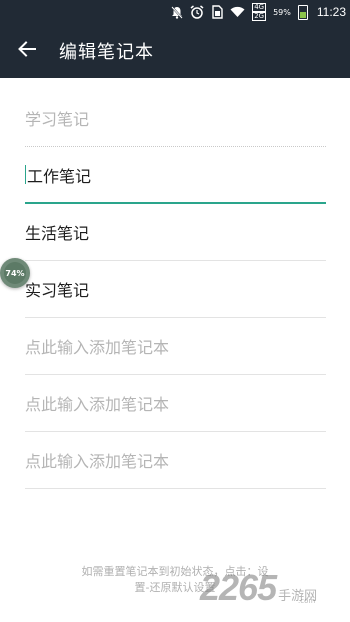 This screenshot has height=622, width=350. What do you see at coordinates (302, 12) in the screenshot?
I see `battery-icon` at bounding box center [302, 12].